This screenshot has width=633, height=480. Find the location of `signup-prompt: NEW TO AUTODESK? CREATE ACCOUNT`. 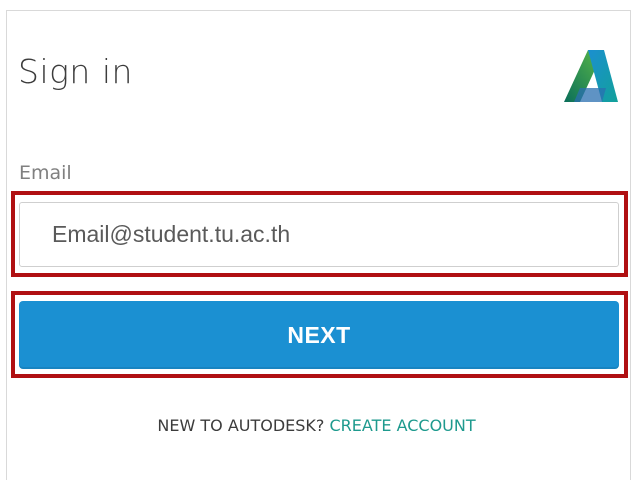

signup-prompt: NEW TO AUTODESK? CREATE ACCOUNT is located at coordinates (316, 425).